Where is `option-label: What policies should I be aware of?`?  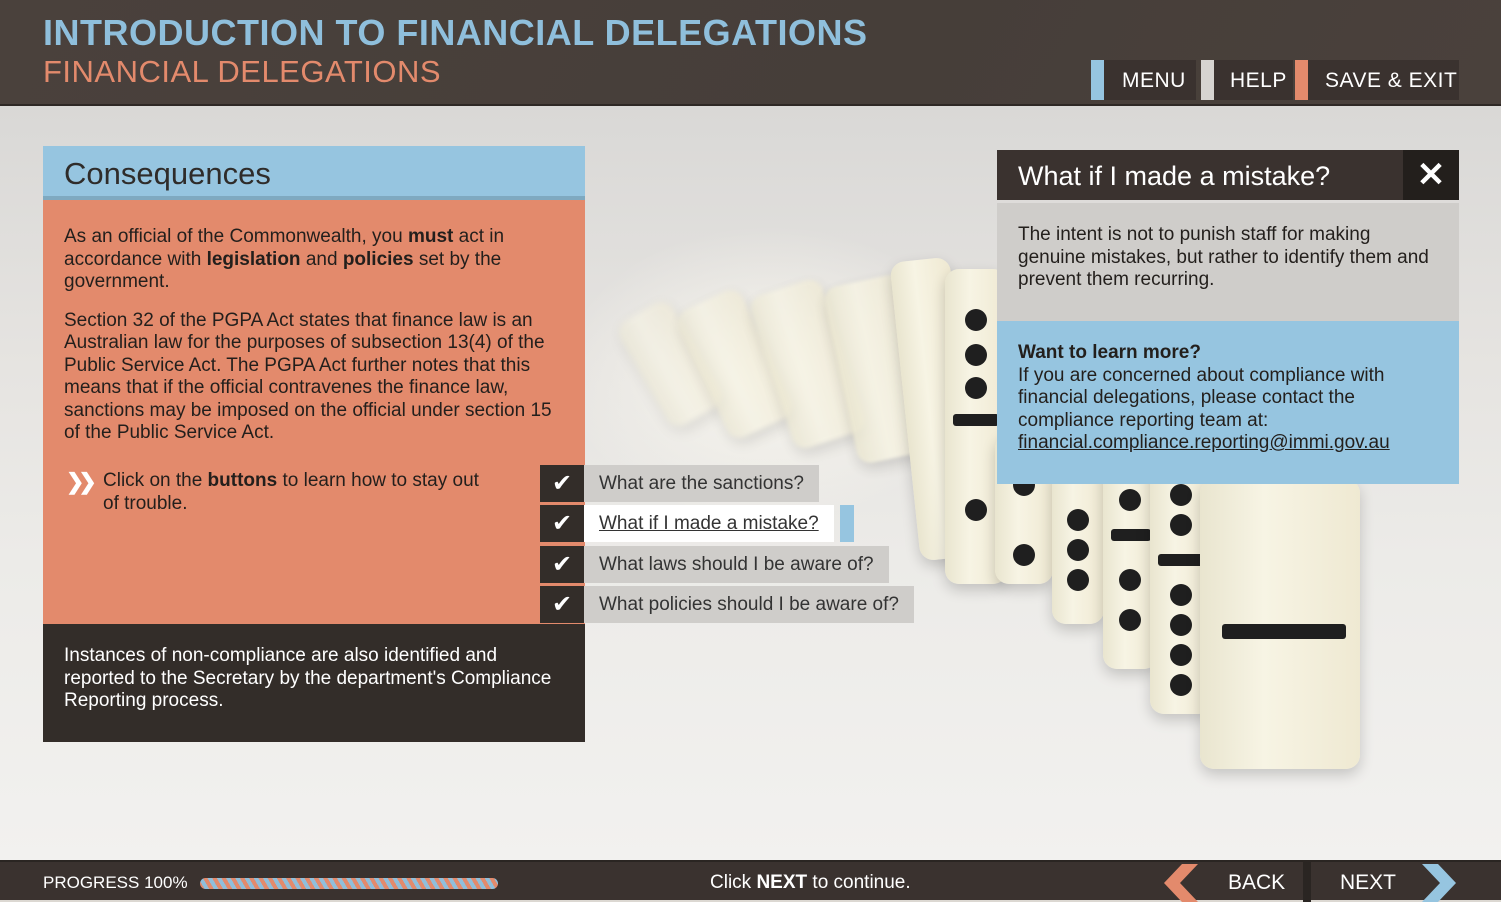 option-label: What policies should I be aware of? is located at coordinates (749, 604).